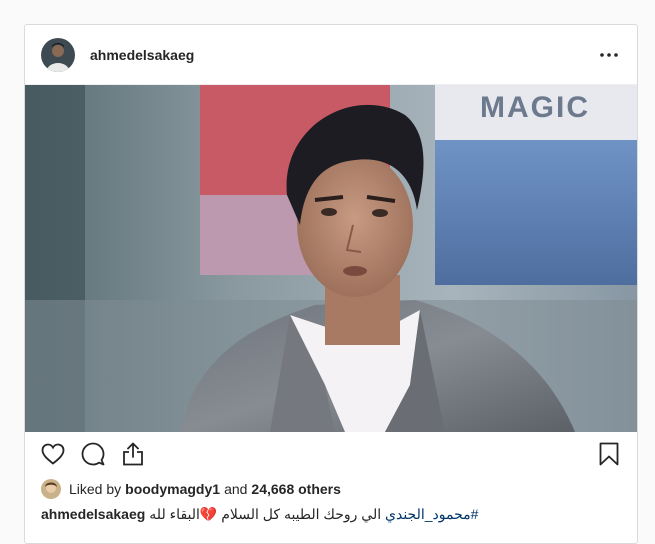 The width and height of the screenshot is (655, 544). What do you see at coordinates (93, 514) in the screenshot?
I see `caption-username: ahmedelsakaeg` at bounding box center [93, 514].